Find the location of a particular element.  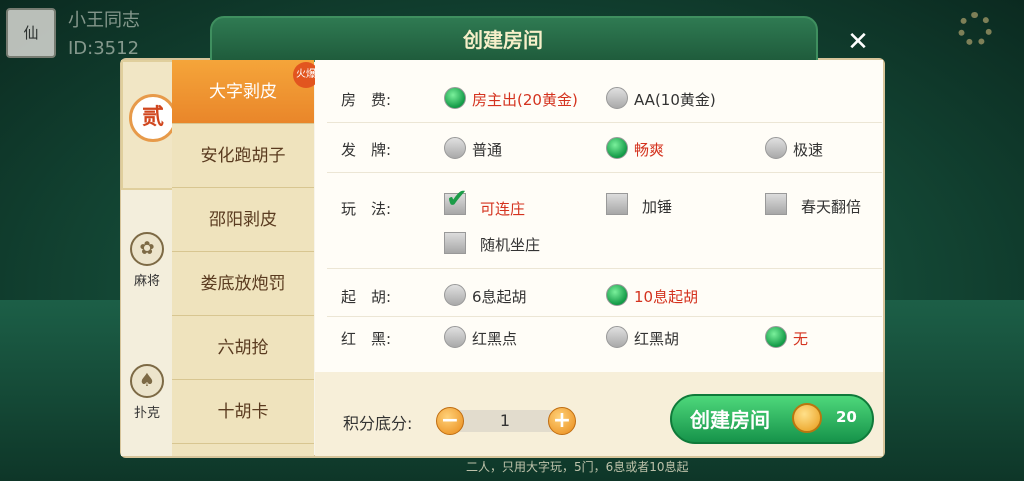

deal-fast-radio is located at coordinates (776, 148).